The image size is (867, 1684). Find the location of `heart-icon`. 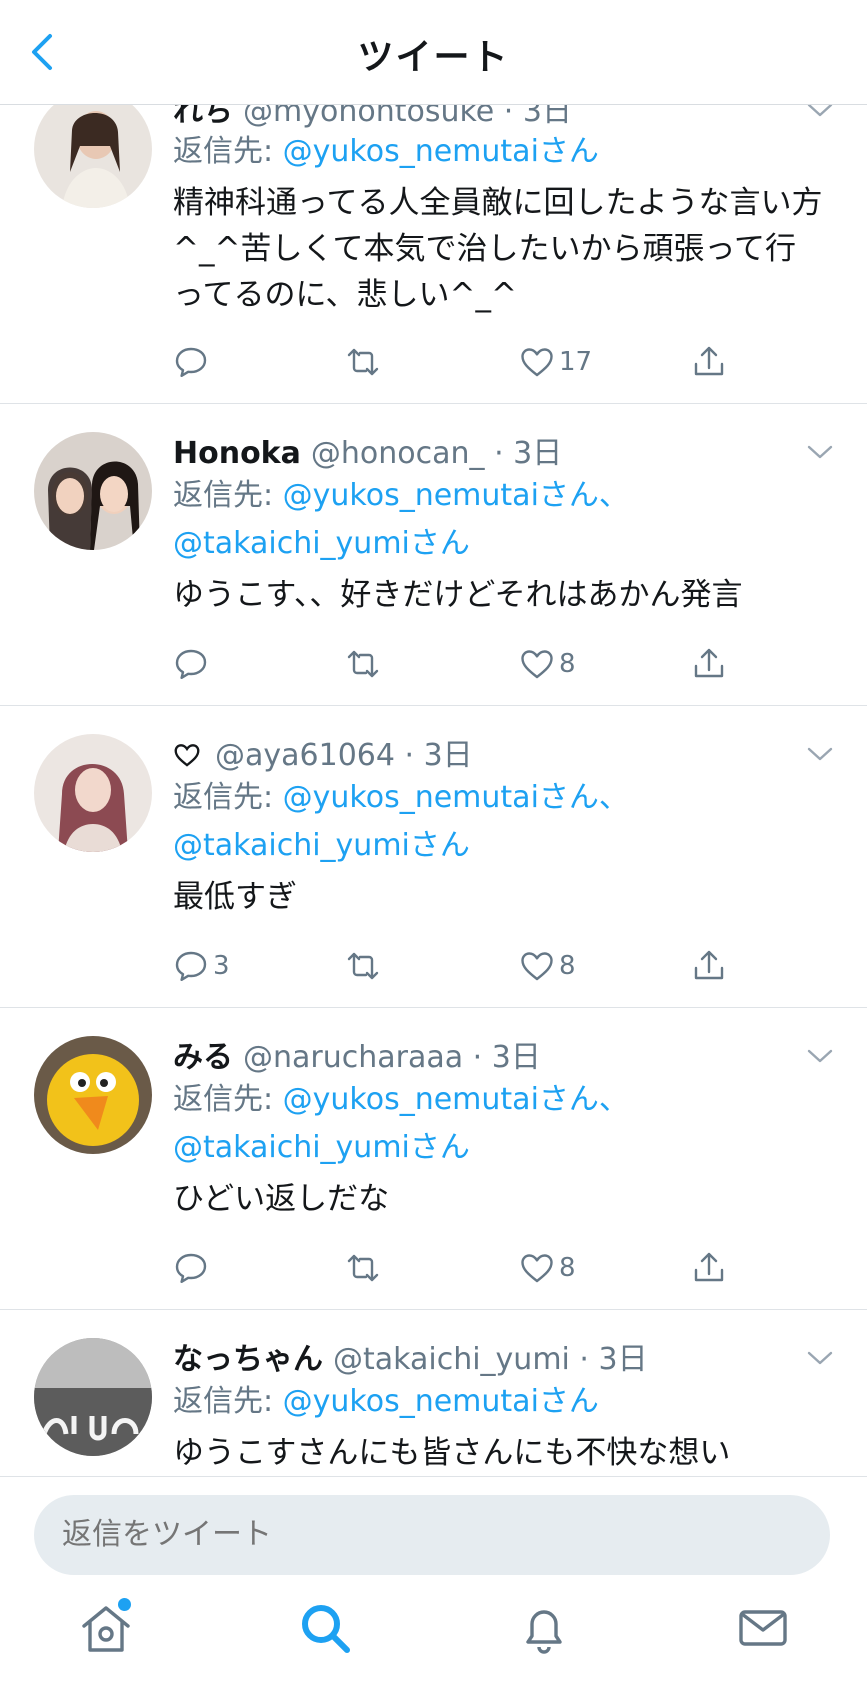

heart-icon is located at coordinates (187, 755).